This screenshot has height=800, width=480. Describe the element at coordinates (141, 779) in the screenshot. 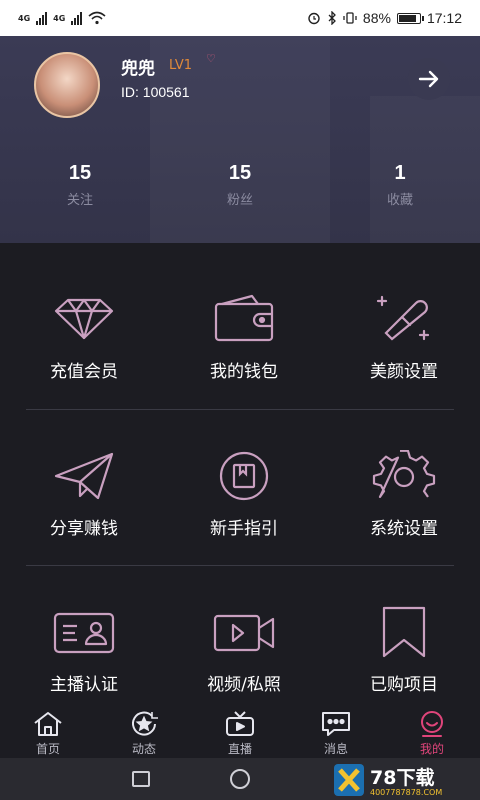

I see `recent-apps-button` at that location.